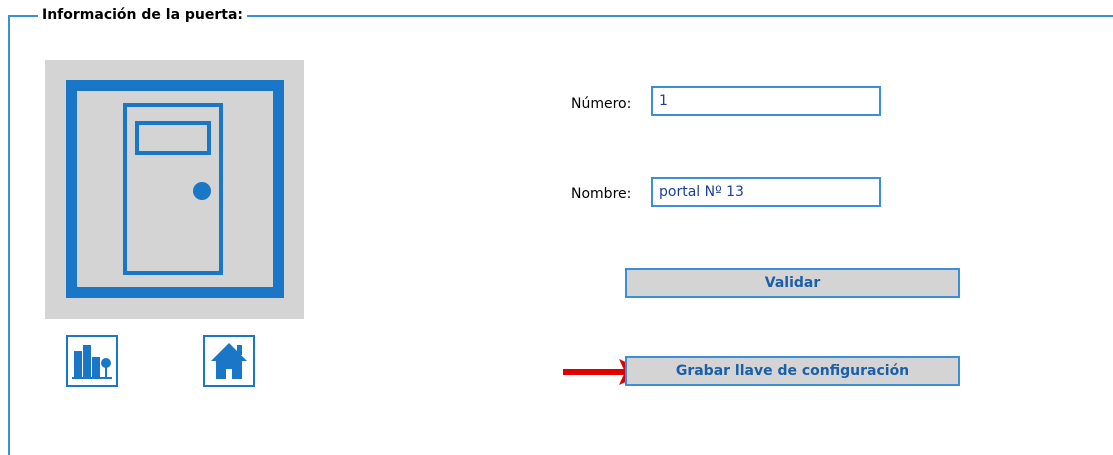  I want to click on numero-label: Número:, so click(601, 104).